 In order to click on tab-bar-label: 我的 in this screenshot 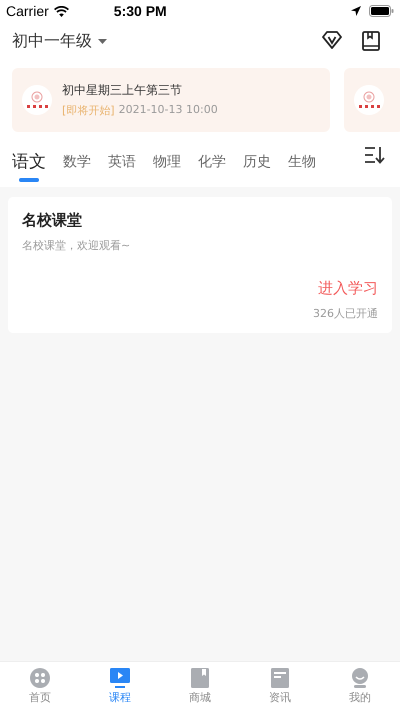, I will do `click(360, 697)`.